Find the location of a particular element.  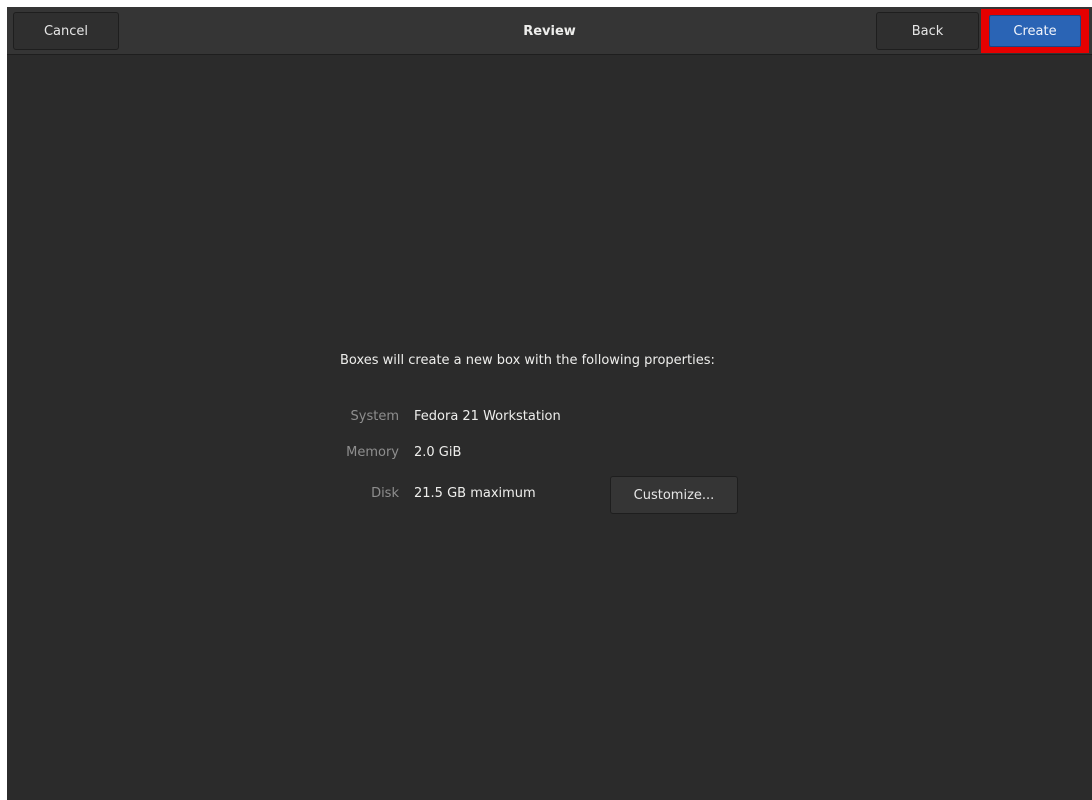

header-bar: Cancel Review Back Create is located at coordinates (549, 31).